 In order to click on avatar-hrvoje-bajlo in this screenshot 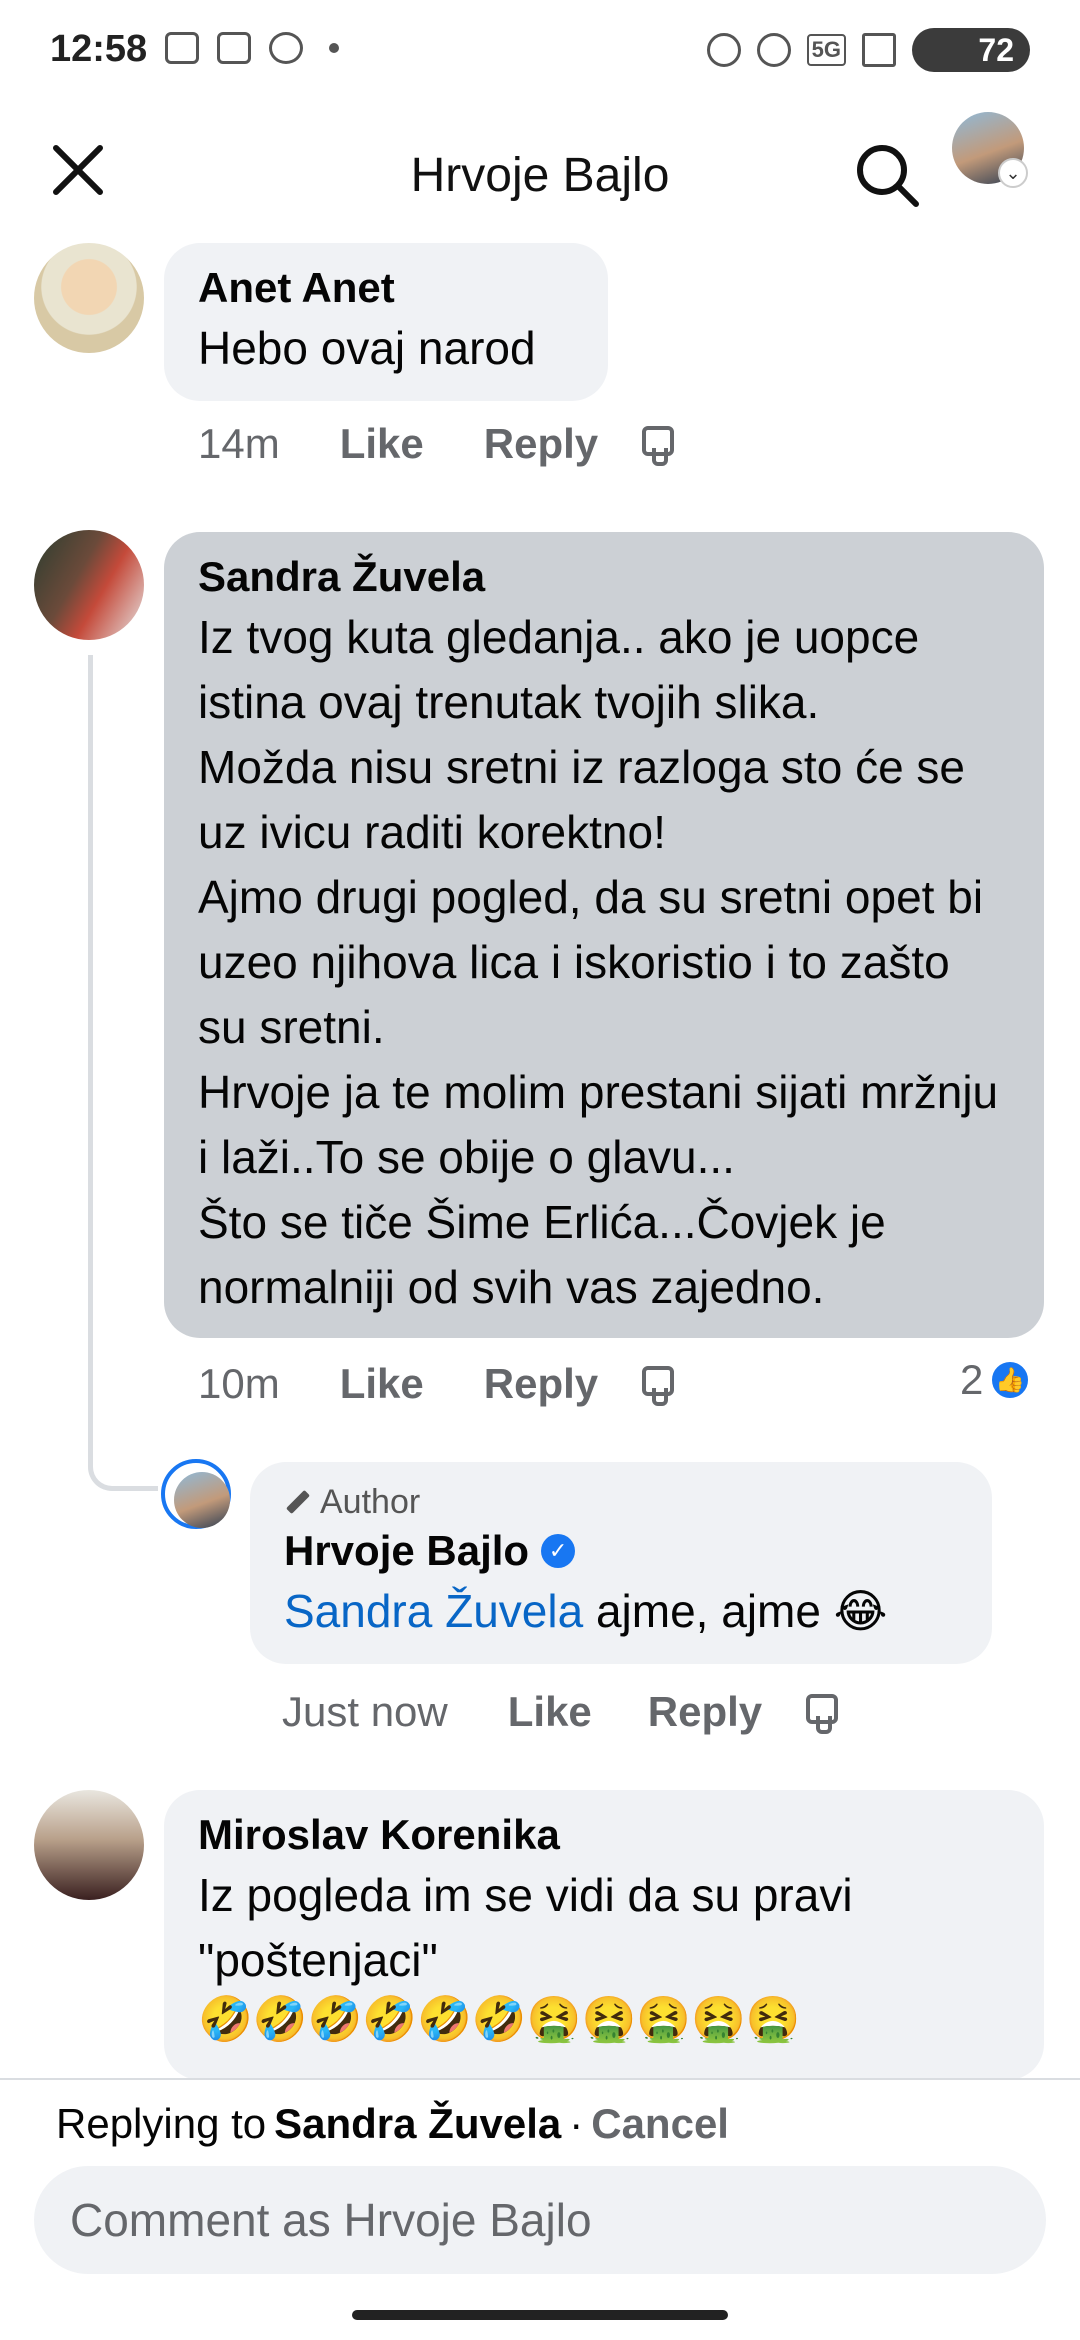, I will do `click(202, 1500)`.